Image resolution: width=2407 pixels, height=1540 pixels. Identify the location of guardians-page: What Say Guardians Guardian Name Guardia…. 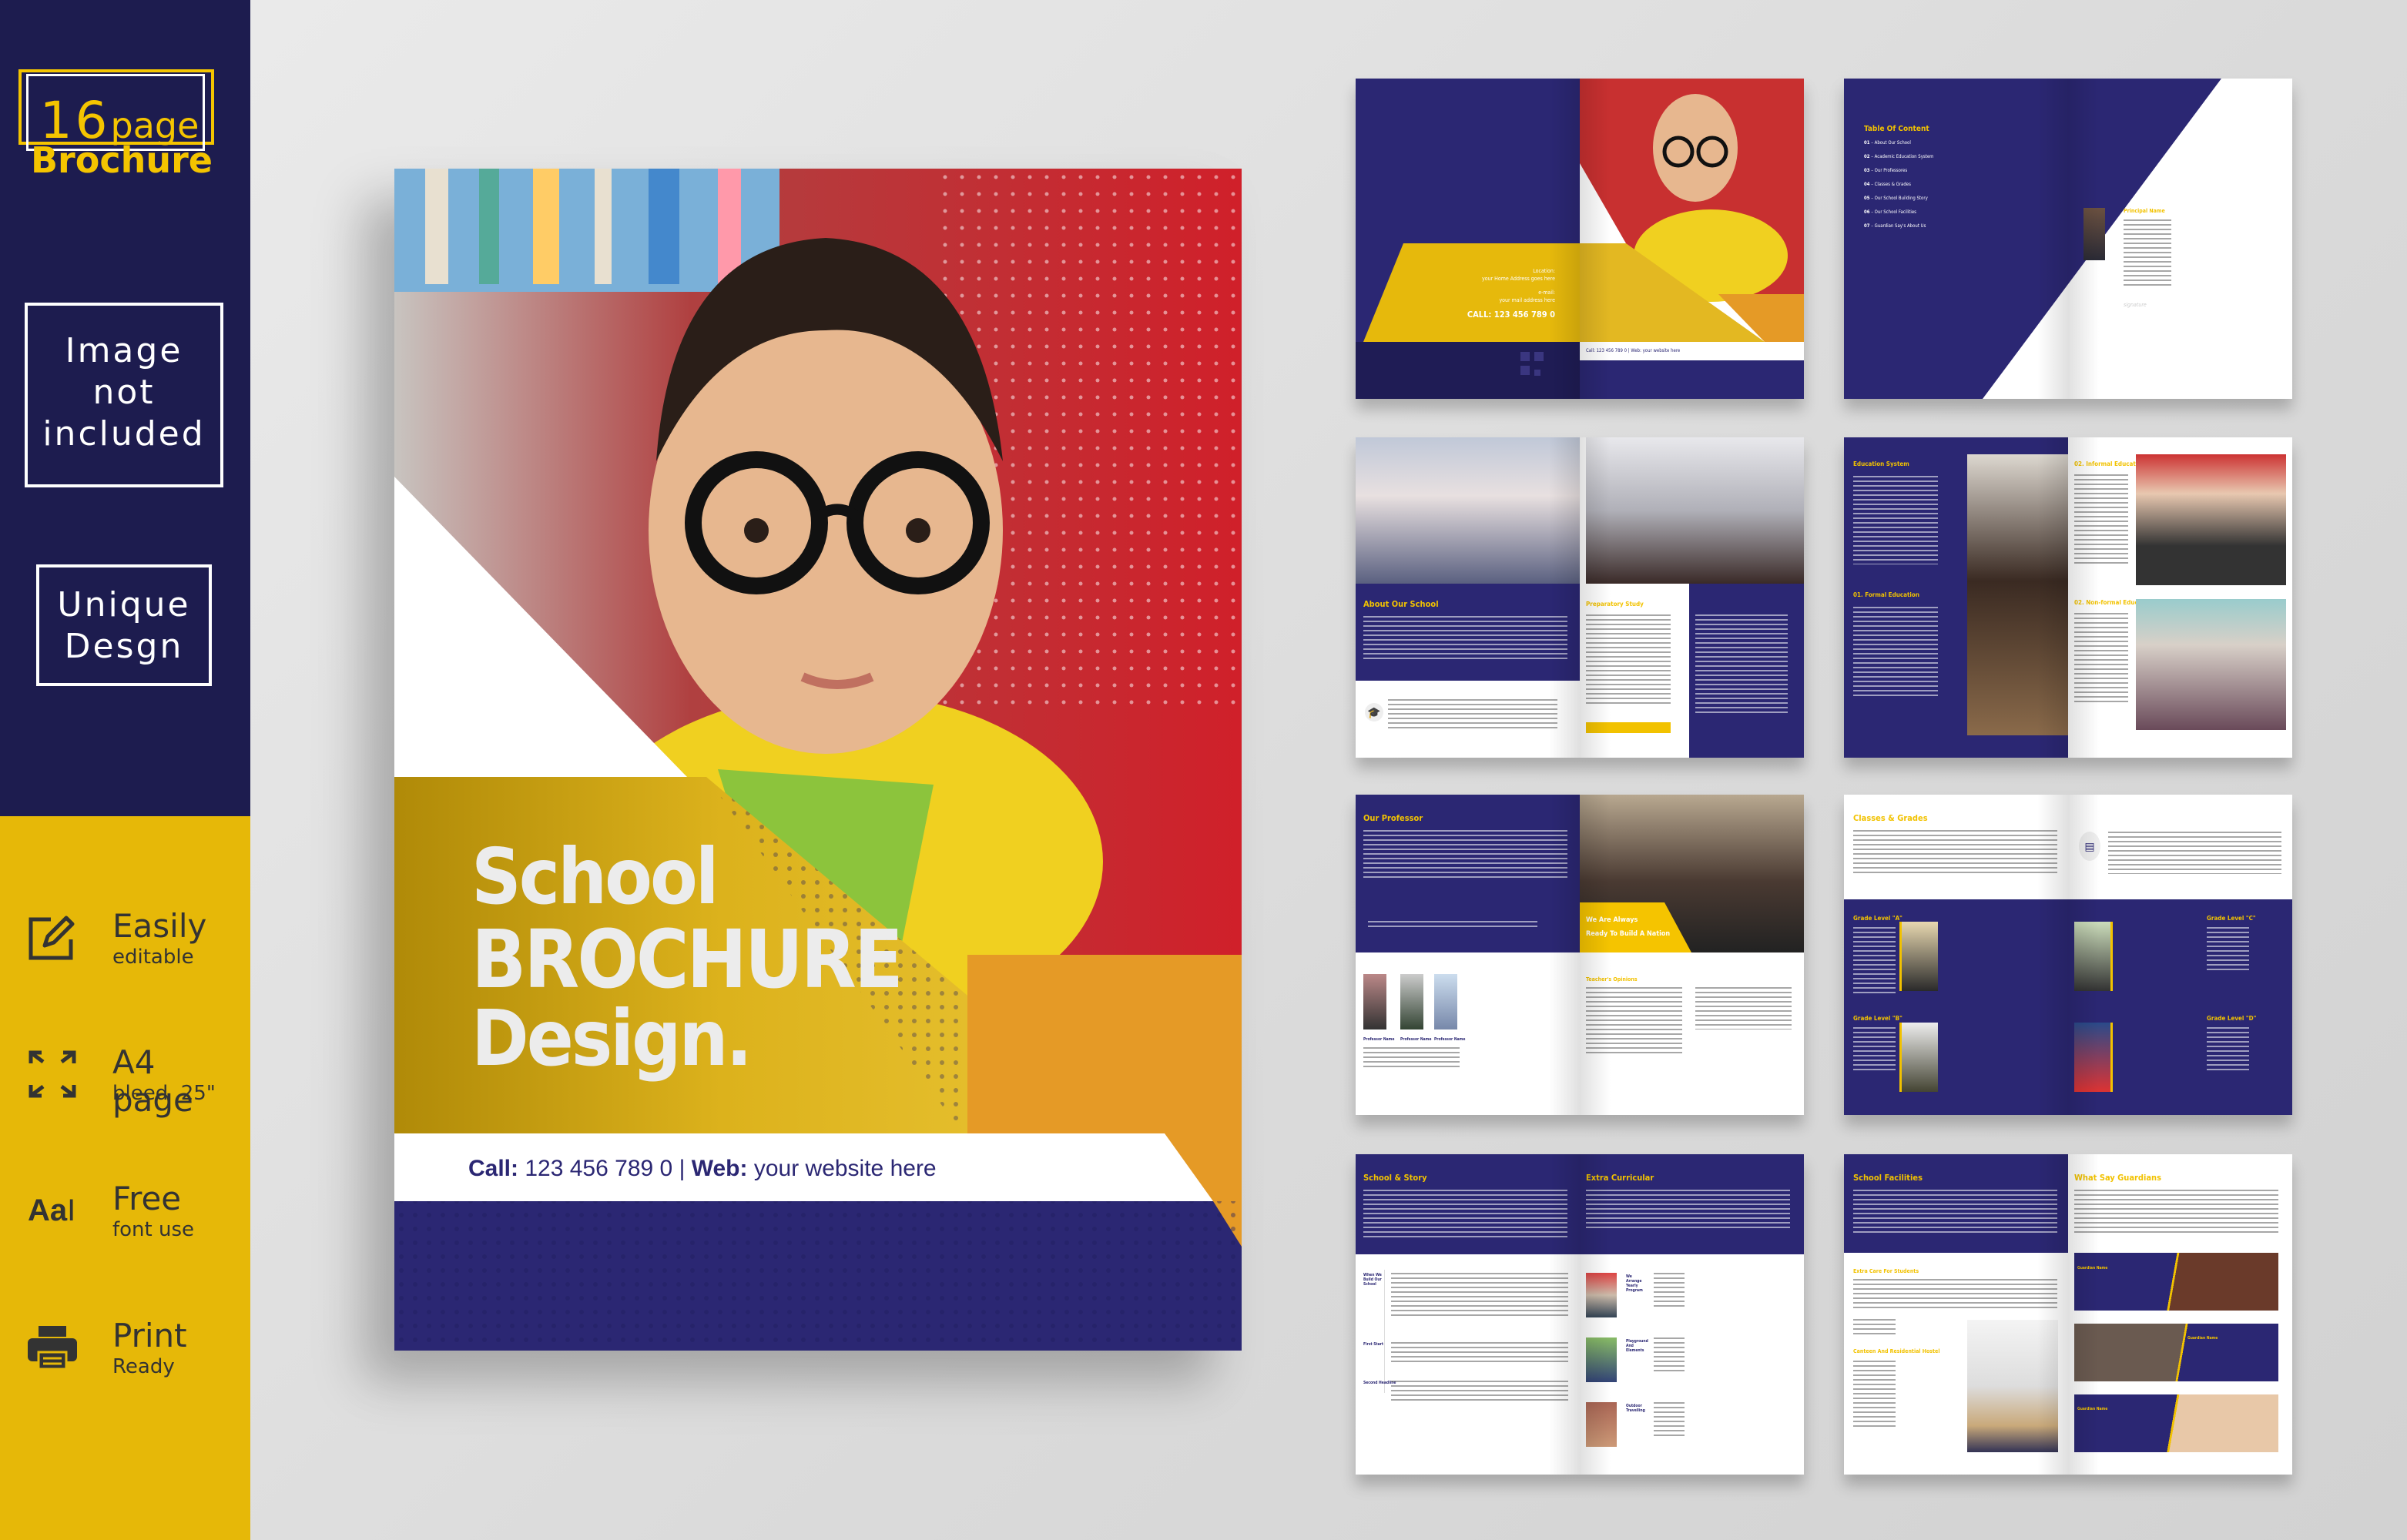
(2180, 1314).